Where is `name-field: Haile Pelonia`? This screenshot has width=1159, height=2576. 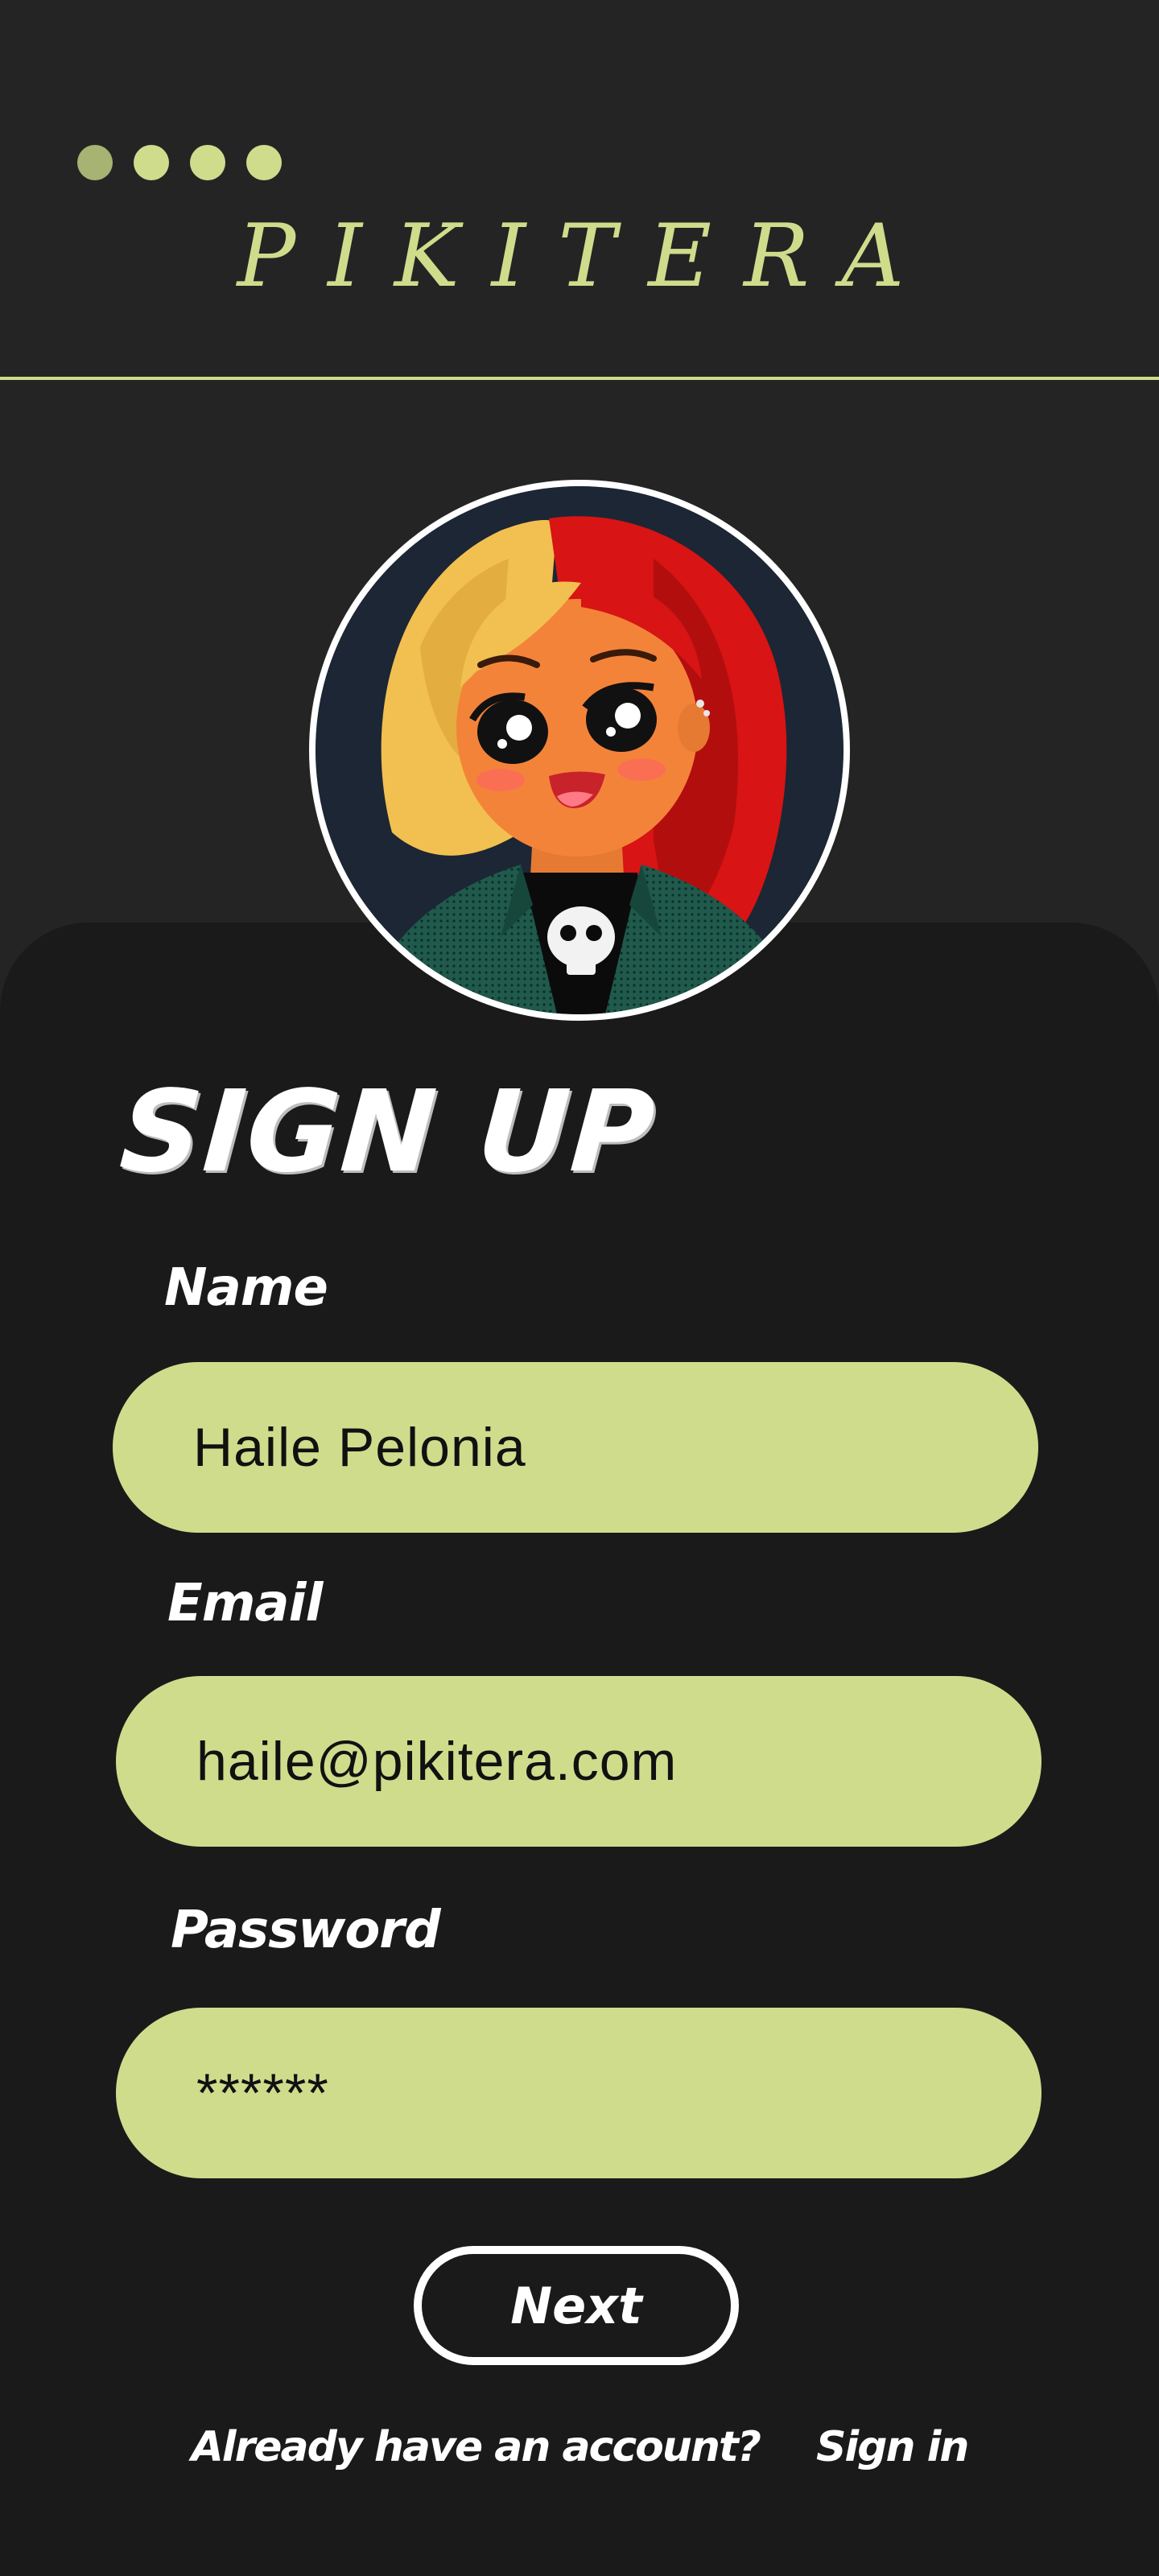
name-field: Haile Pelonia is located at coordinates (575, 1447).